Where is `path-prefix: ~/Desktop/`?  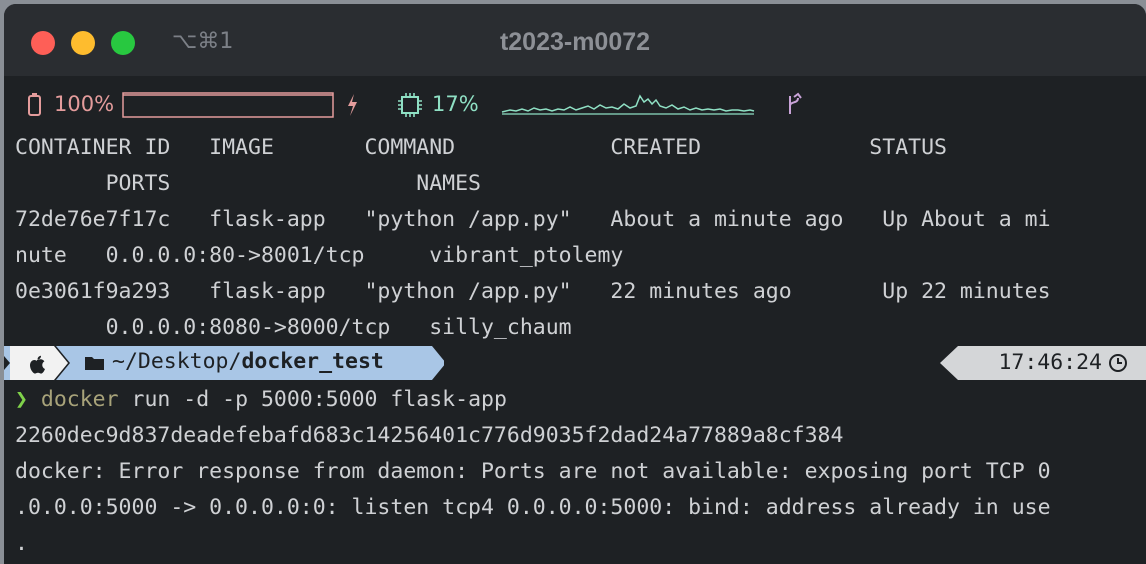
path-prefix: ~/Desktop/ is located at coordinates (177, 361).